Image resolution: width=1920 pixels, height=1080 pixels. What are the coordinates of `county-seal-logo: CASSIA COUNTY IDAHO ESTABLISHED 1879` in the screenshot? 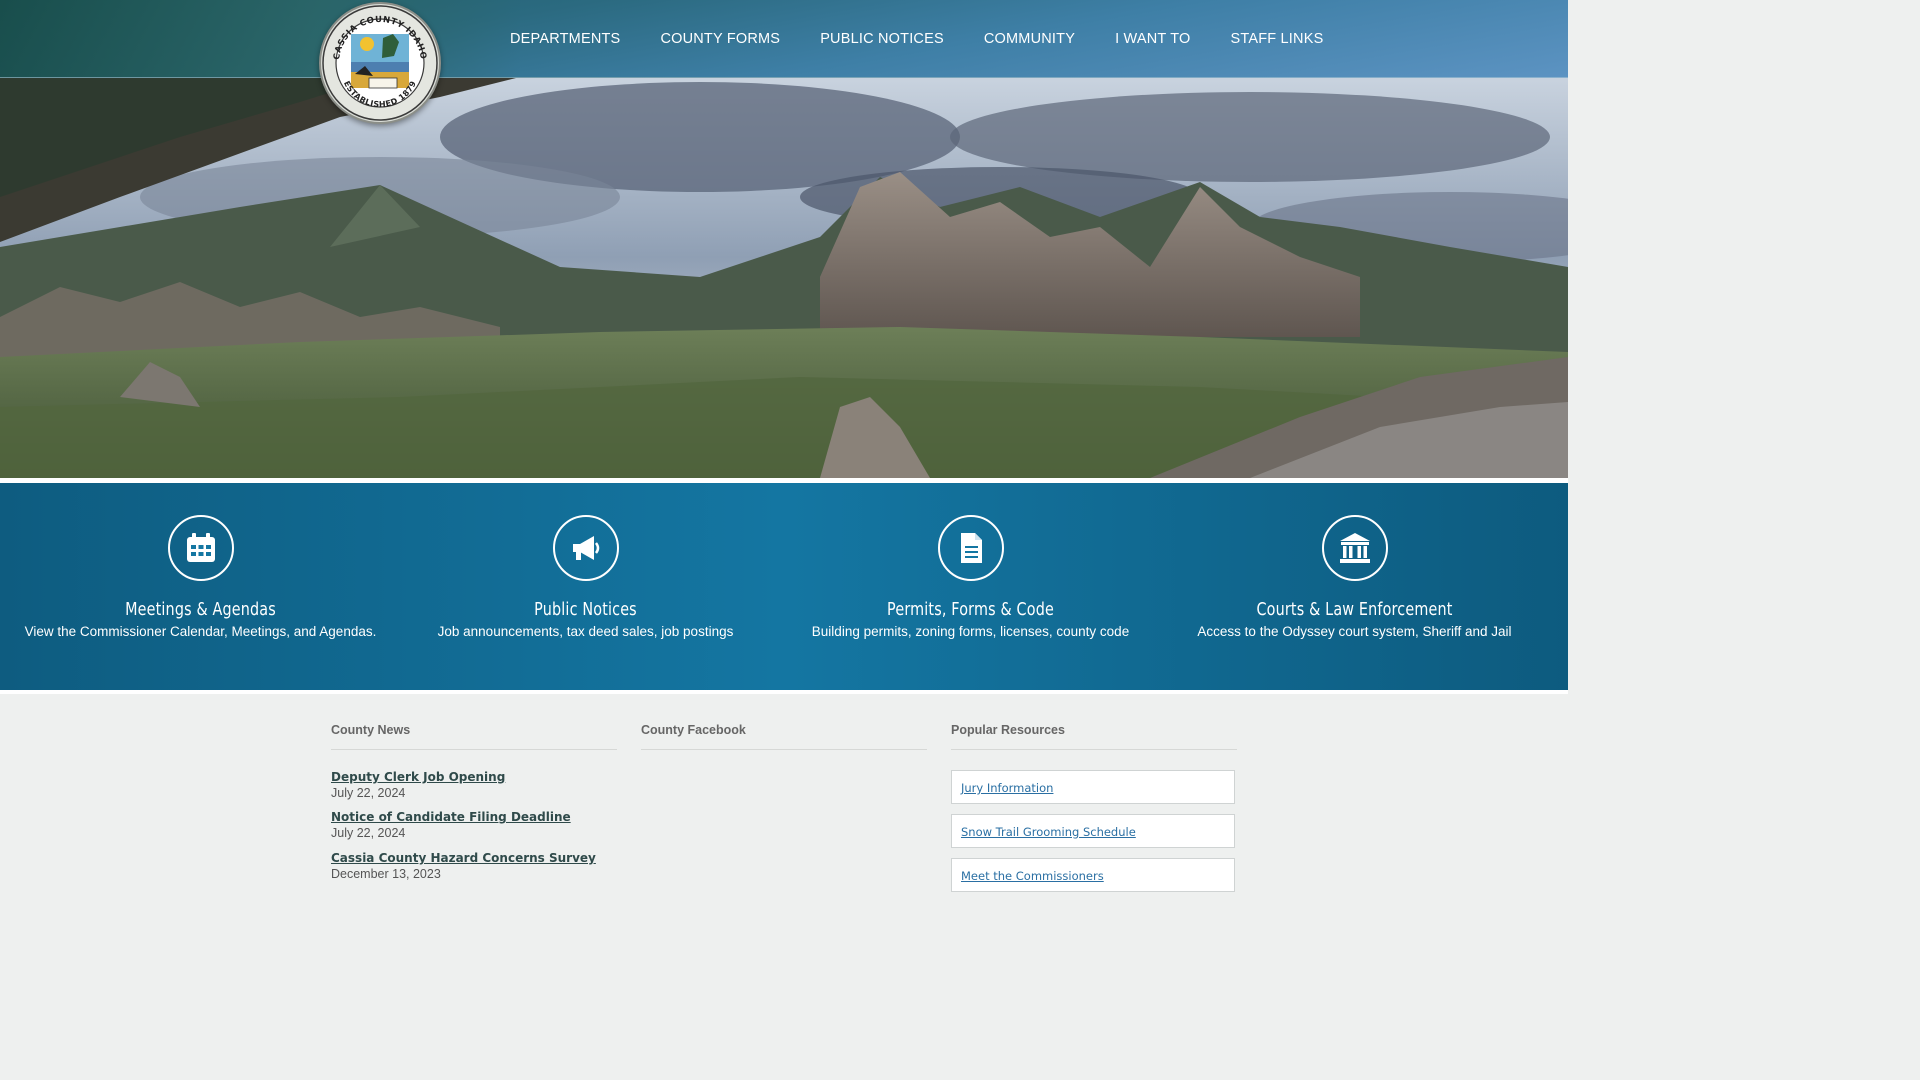 It's located at (380, 63).